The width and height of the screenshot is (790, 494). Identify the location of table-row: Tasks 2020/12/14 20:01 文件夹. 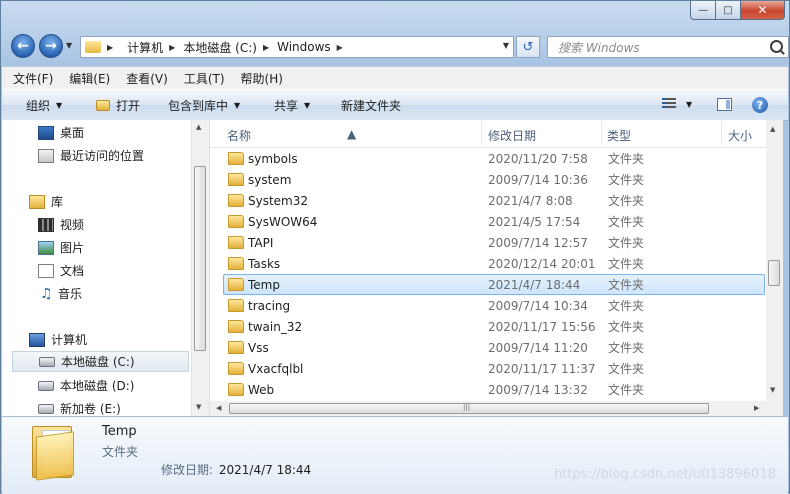
(494, 263).